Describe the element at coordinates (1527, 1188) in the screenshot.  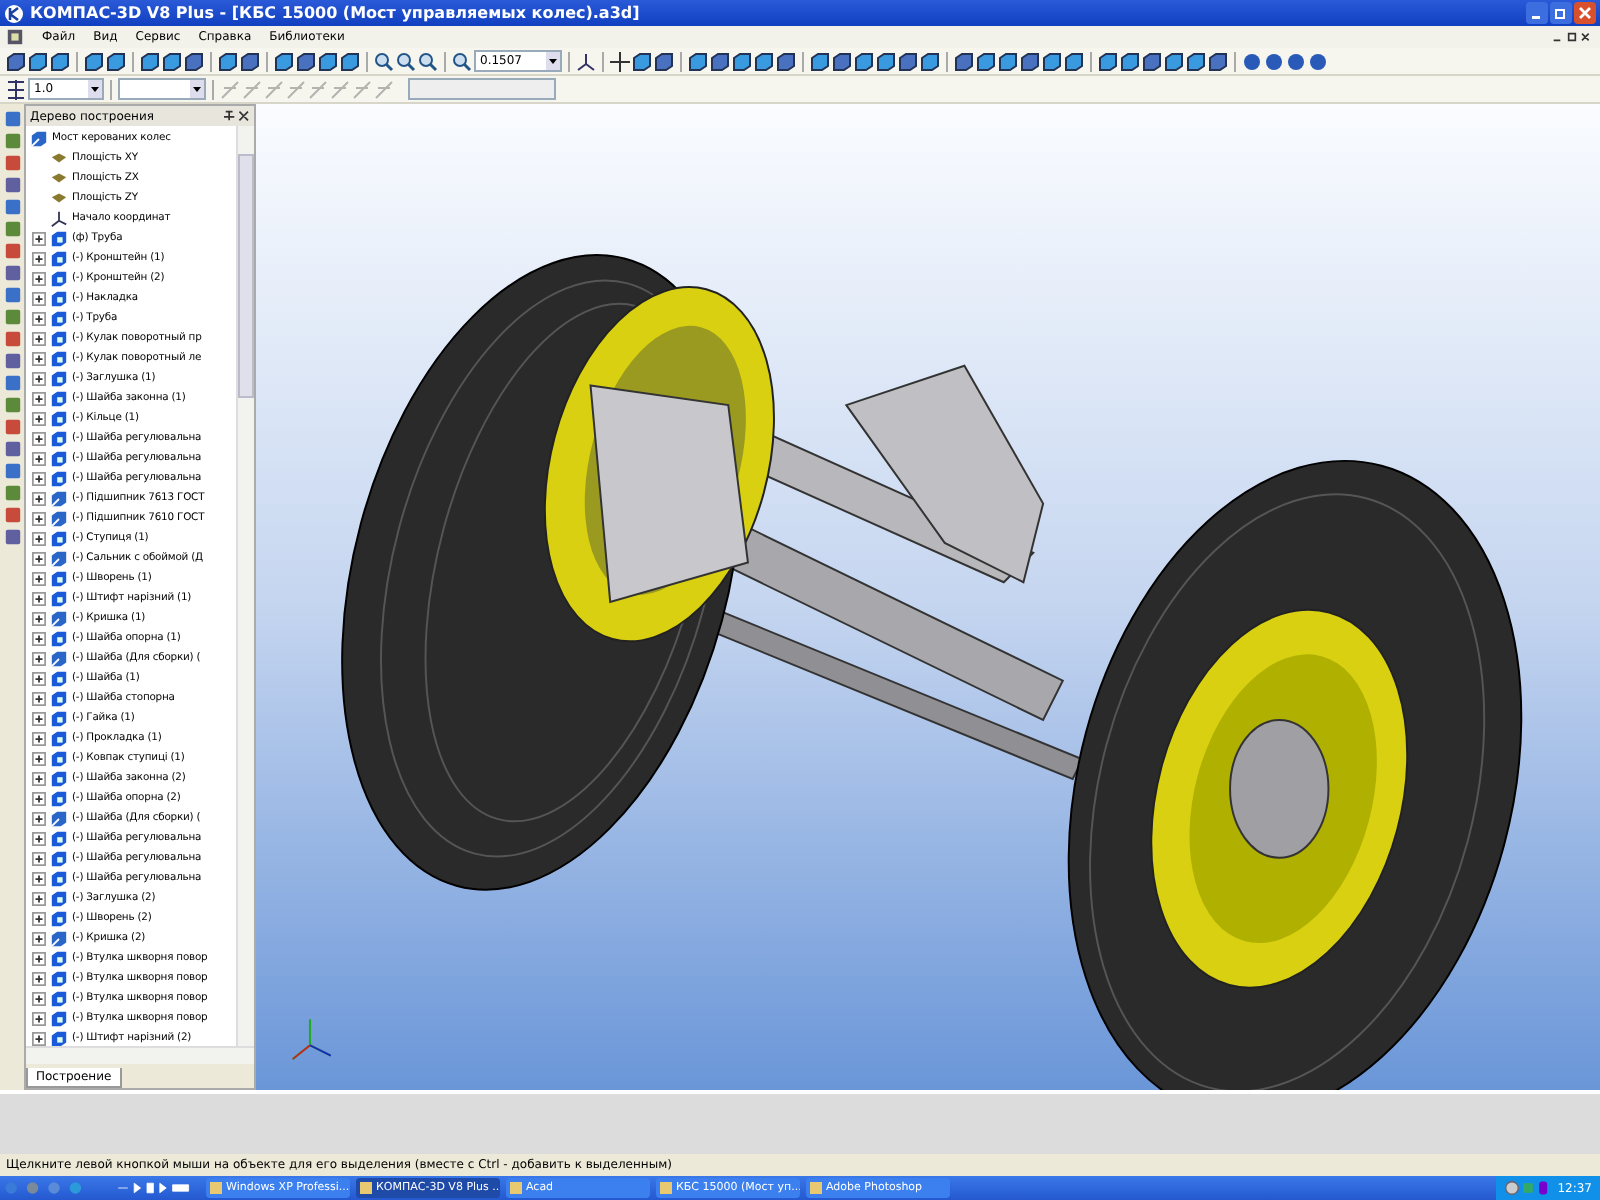
I see `tray-icon` at that location.